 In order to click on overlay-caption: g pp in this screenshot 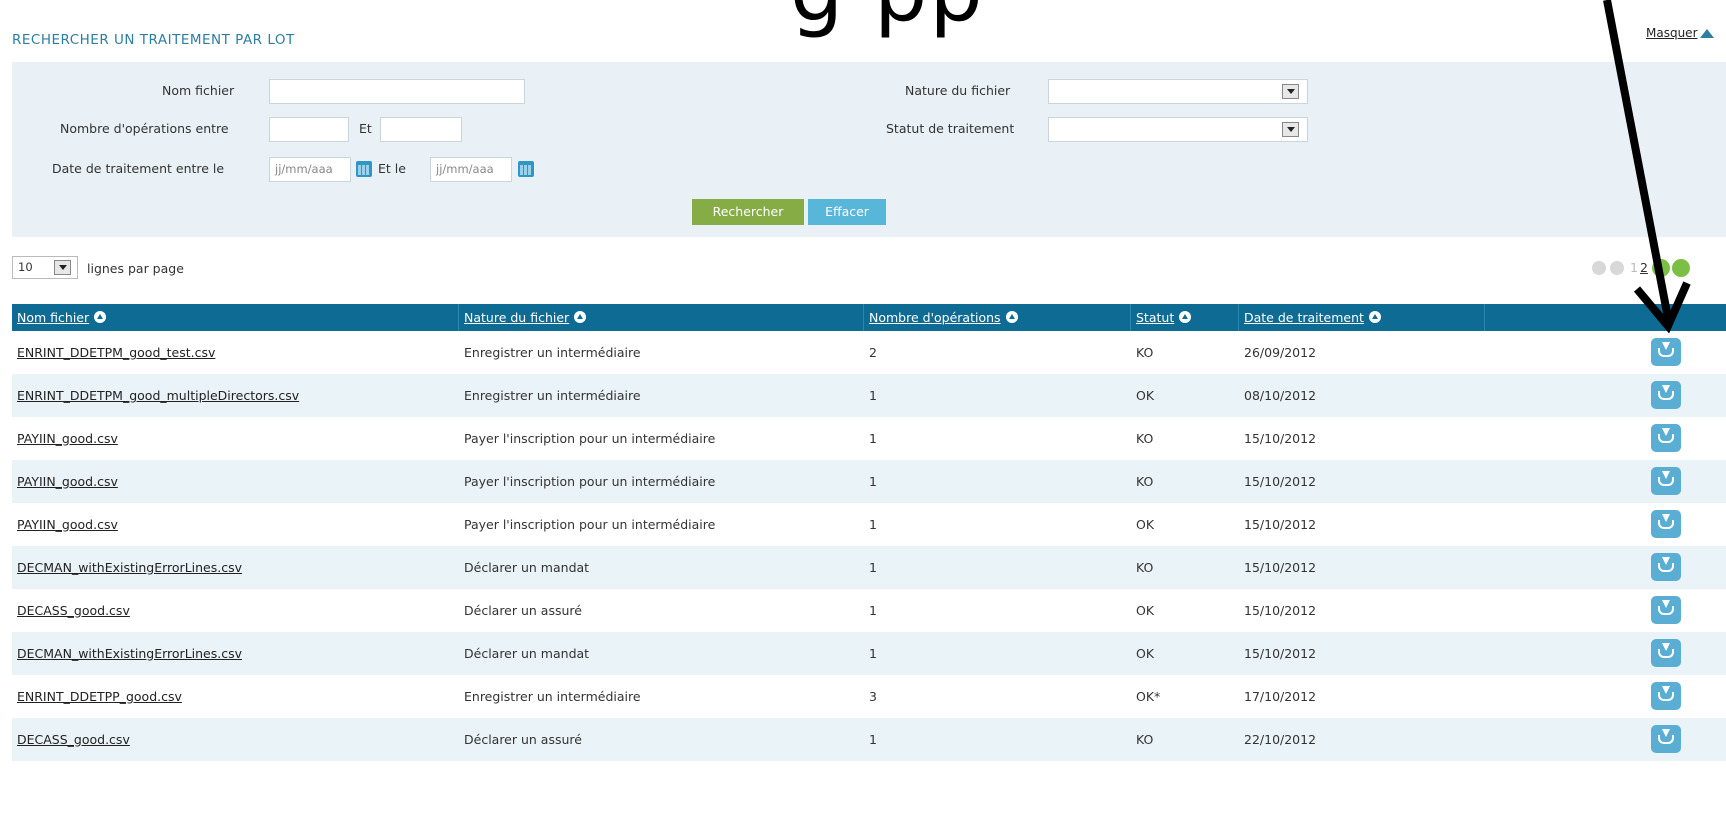, I will do `click(887, 20)`.